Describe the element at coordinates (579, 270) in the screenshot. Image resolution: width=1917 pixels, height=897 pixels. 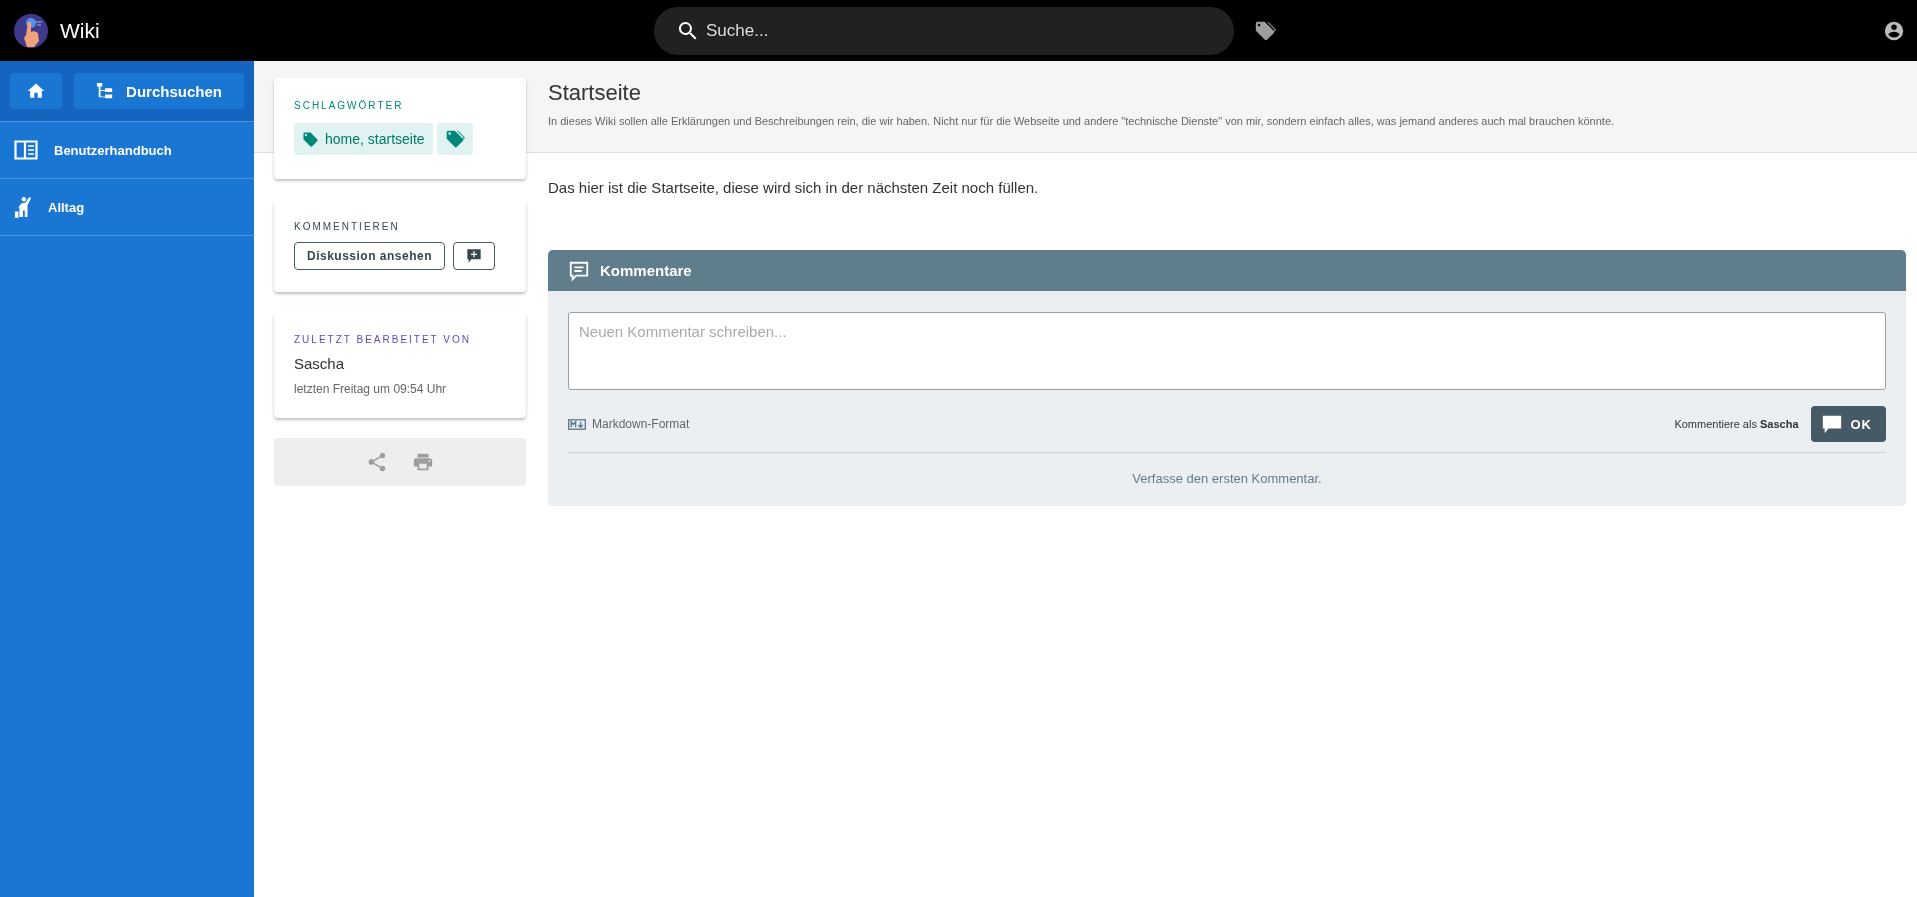
I see `comment-icon` at that location.